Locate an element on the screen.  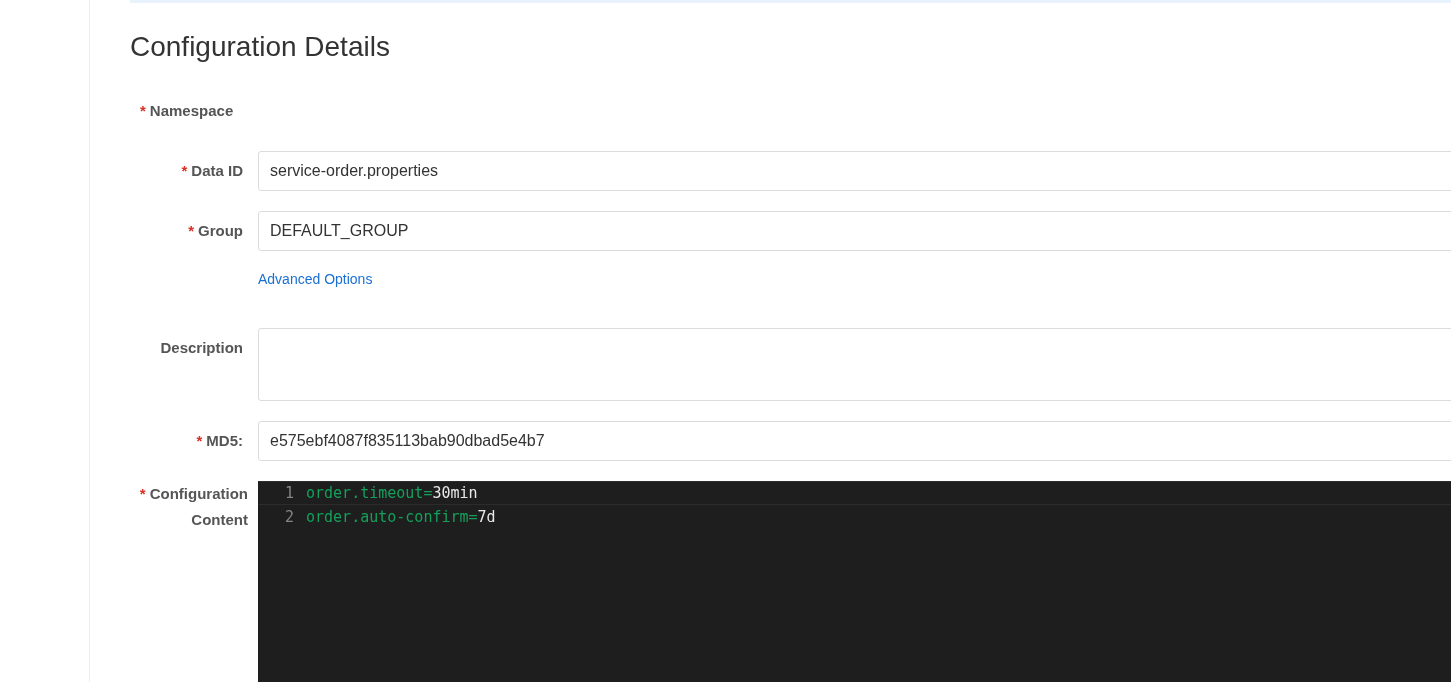
field-label: * Data ID is located at coordinates (212, 170).